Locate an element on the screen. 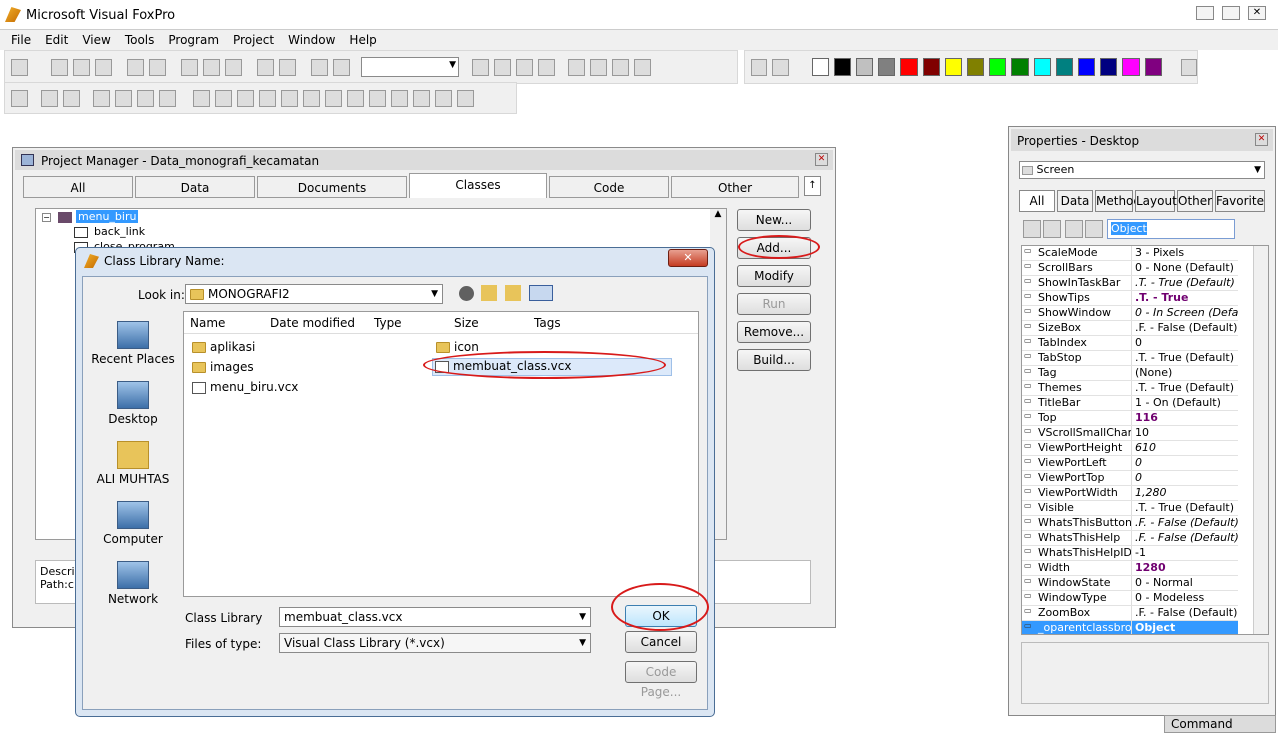  same-size-icon is located at coordinates (377, 98).